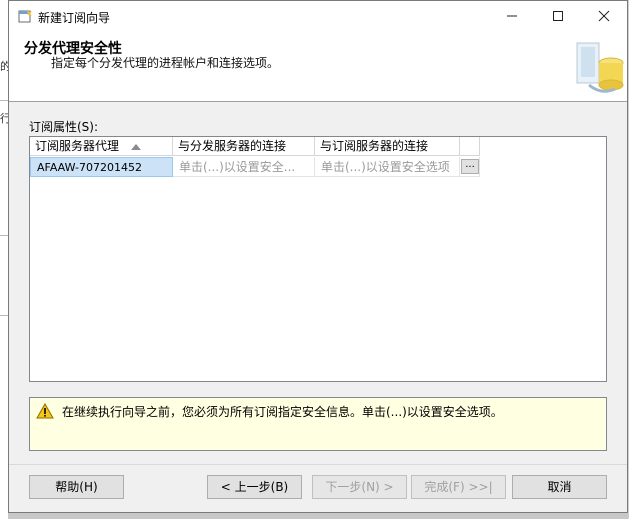 This screenshot has width=637, height=519. I want to click on grid-header: 订阅服务器代理 与分发服务器的连接 与订阅服务器的连接, so click(318, 147).